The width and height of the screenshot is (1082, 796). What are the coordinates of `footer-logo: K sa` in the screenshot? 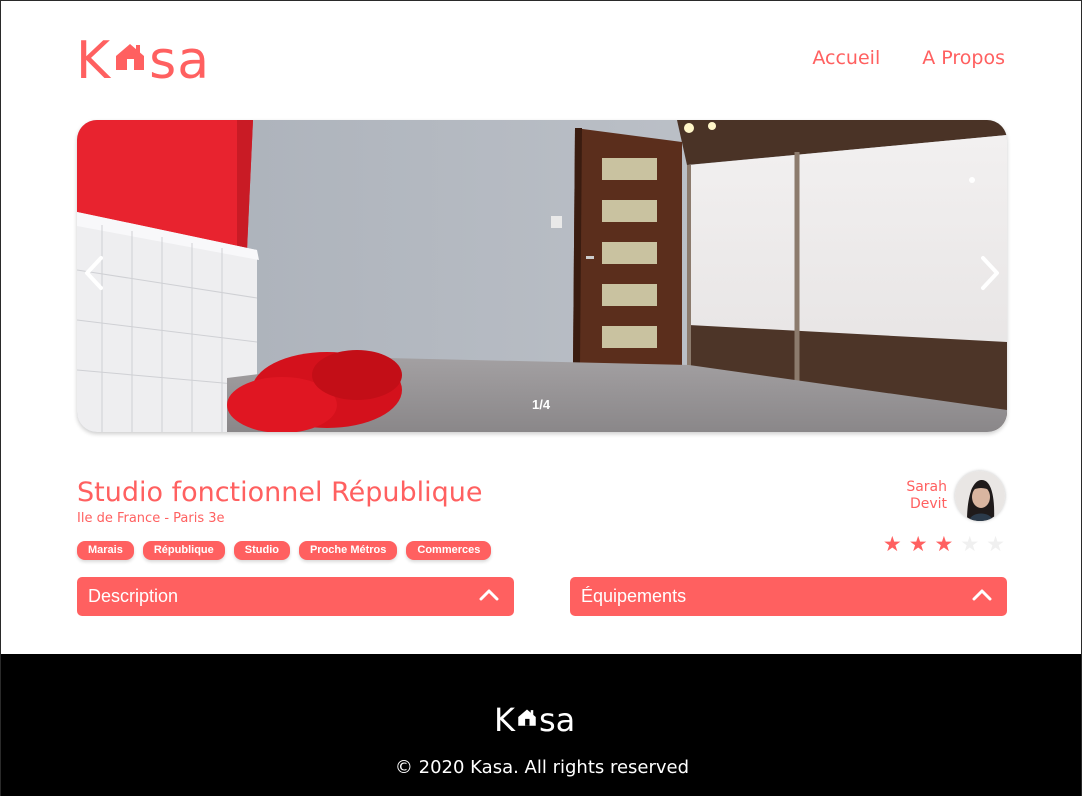 It's located at (534, 718).